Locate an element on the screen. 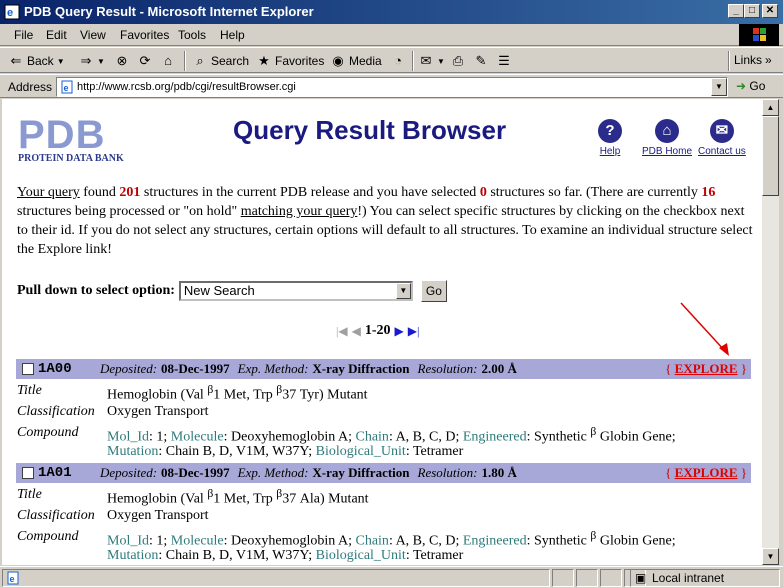  contact-link: ✉ Contact us is located at coordinates (722, 138).